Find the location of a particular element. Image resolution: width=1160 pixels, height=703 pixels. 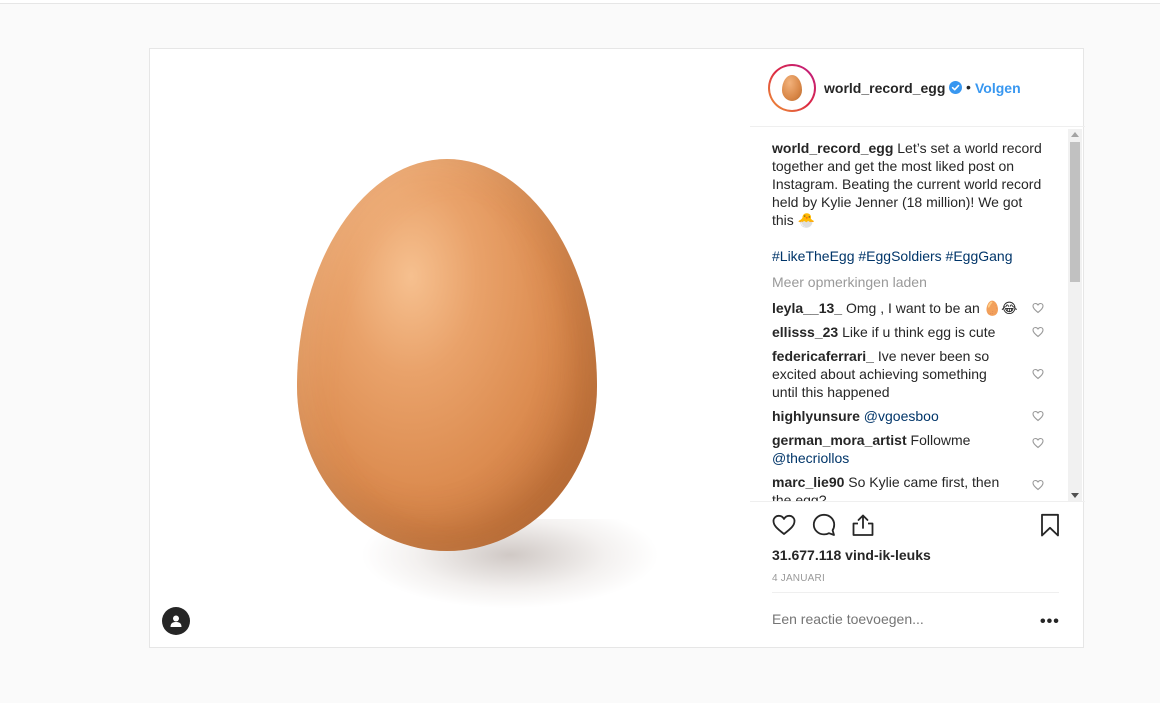

comment-row: leyla__13_ Omg , I want to be an 🥚😂 is located at coordinates (920, 308).